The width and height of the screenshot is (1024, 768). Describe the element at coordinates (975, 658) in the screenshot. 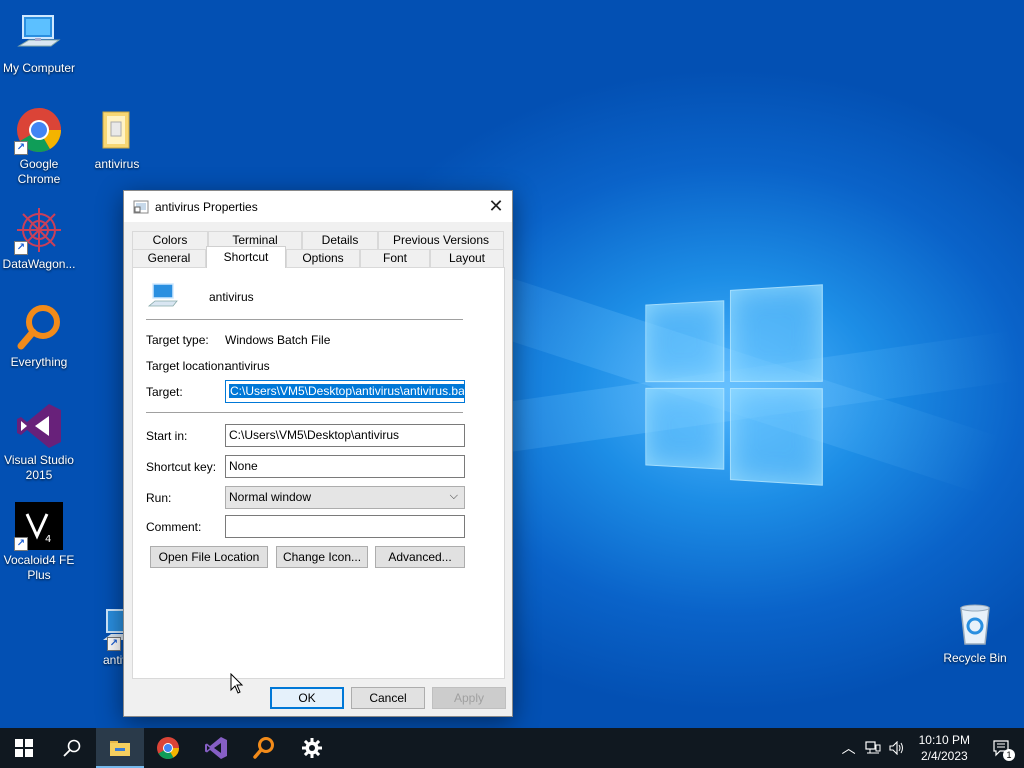

I see `desktop-icon-label: Recycle Bin` at that location.